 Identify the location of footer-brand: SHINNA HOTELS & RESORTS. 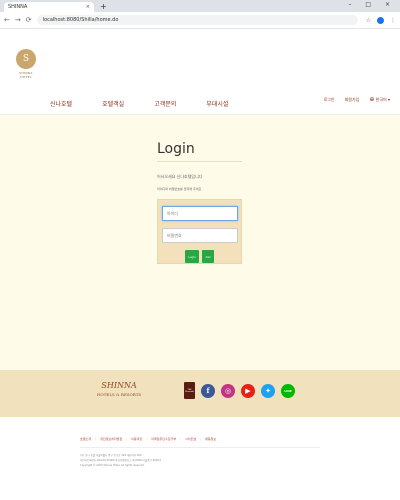
(119, 389).